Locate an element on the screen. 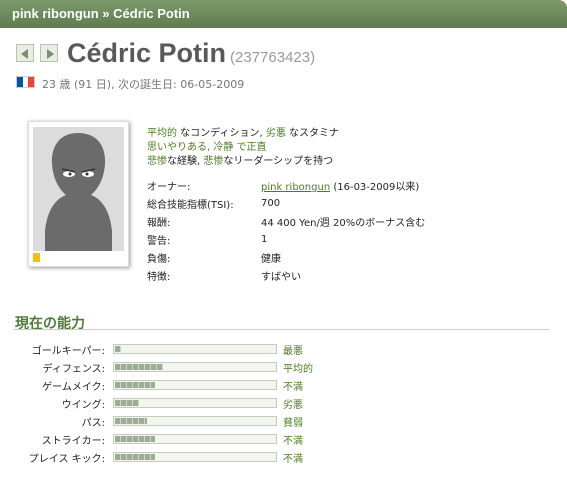  leadership-text: なリーダーシップを持つ is located at coordinates (278, 161).